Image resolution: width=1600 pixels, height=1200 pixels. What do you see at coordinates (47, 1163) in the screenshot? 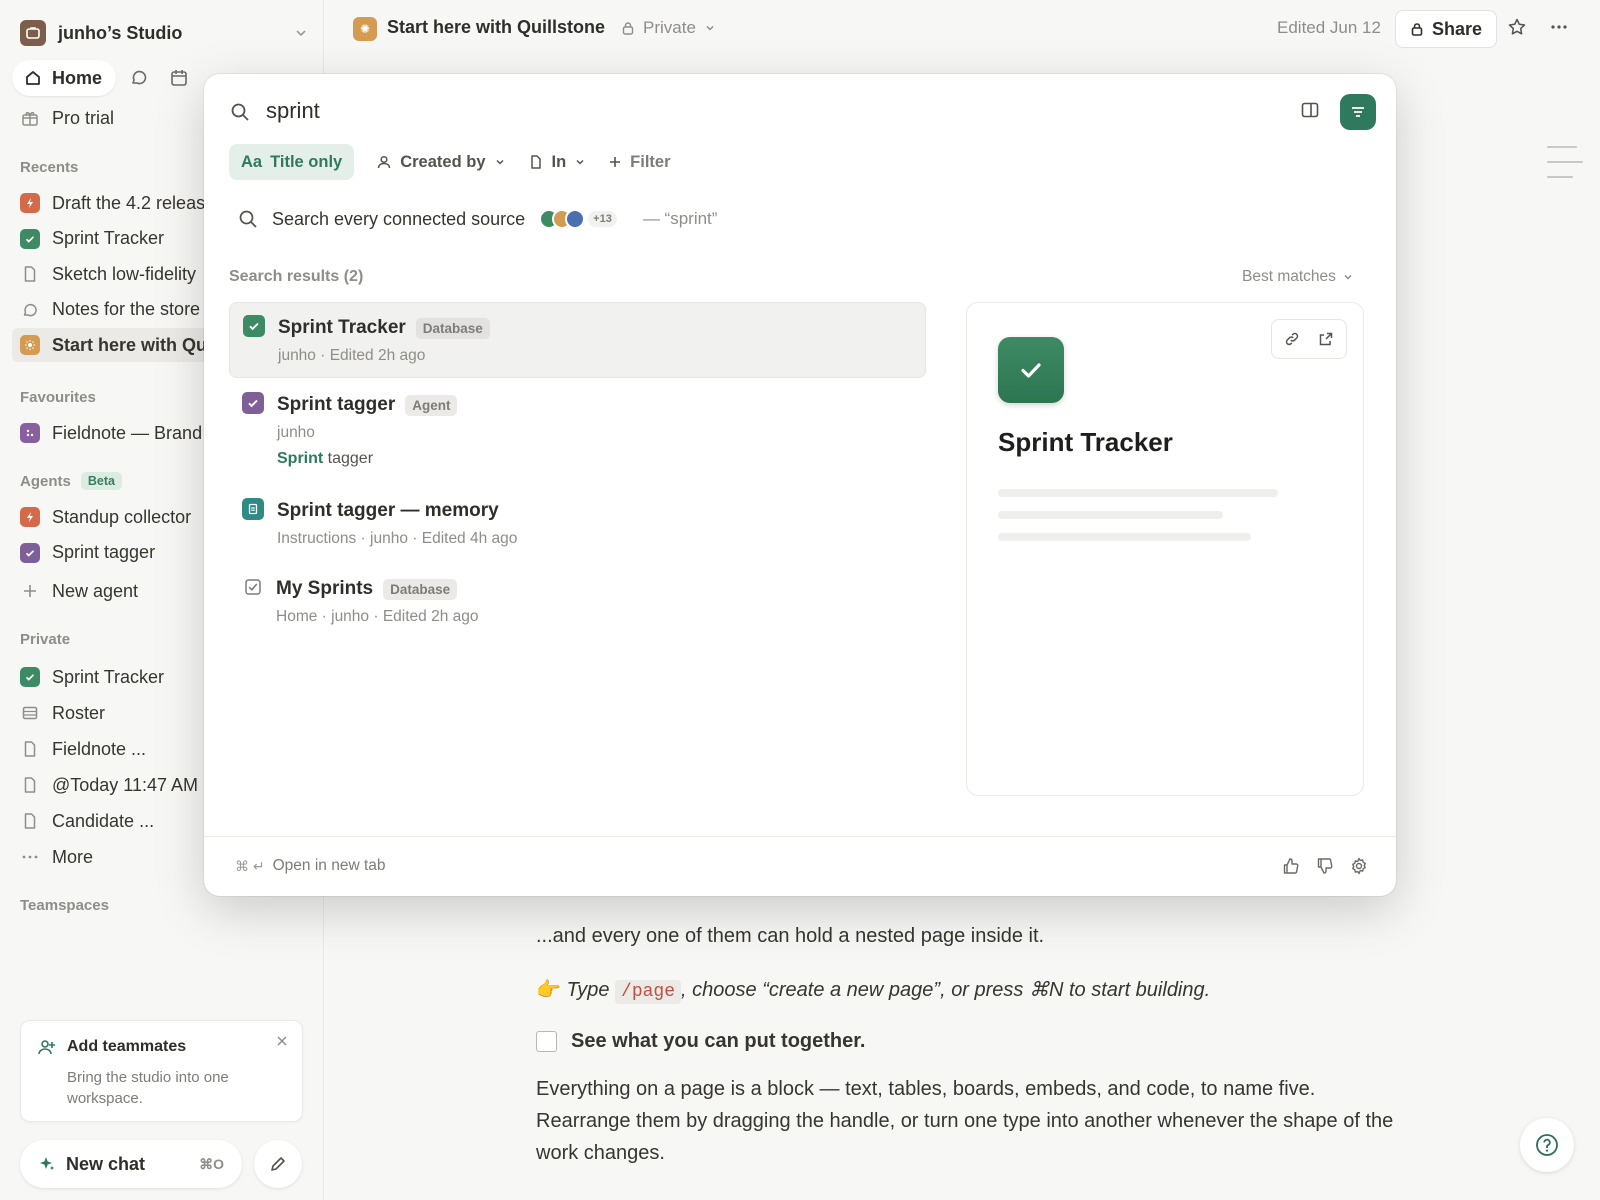
I see `sparkle-icon` at bounding box center [47, 1163].